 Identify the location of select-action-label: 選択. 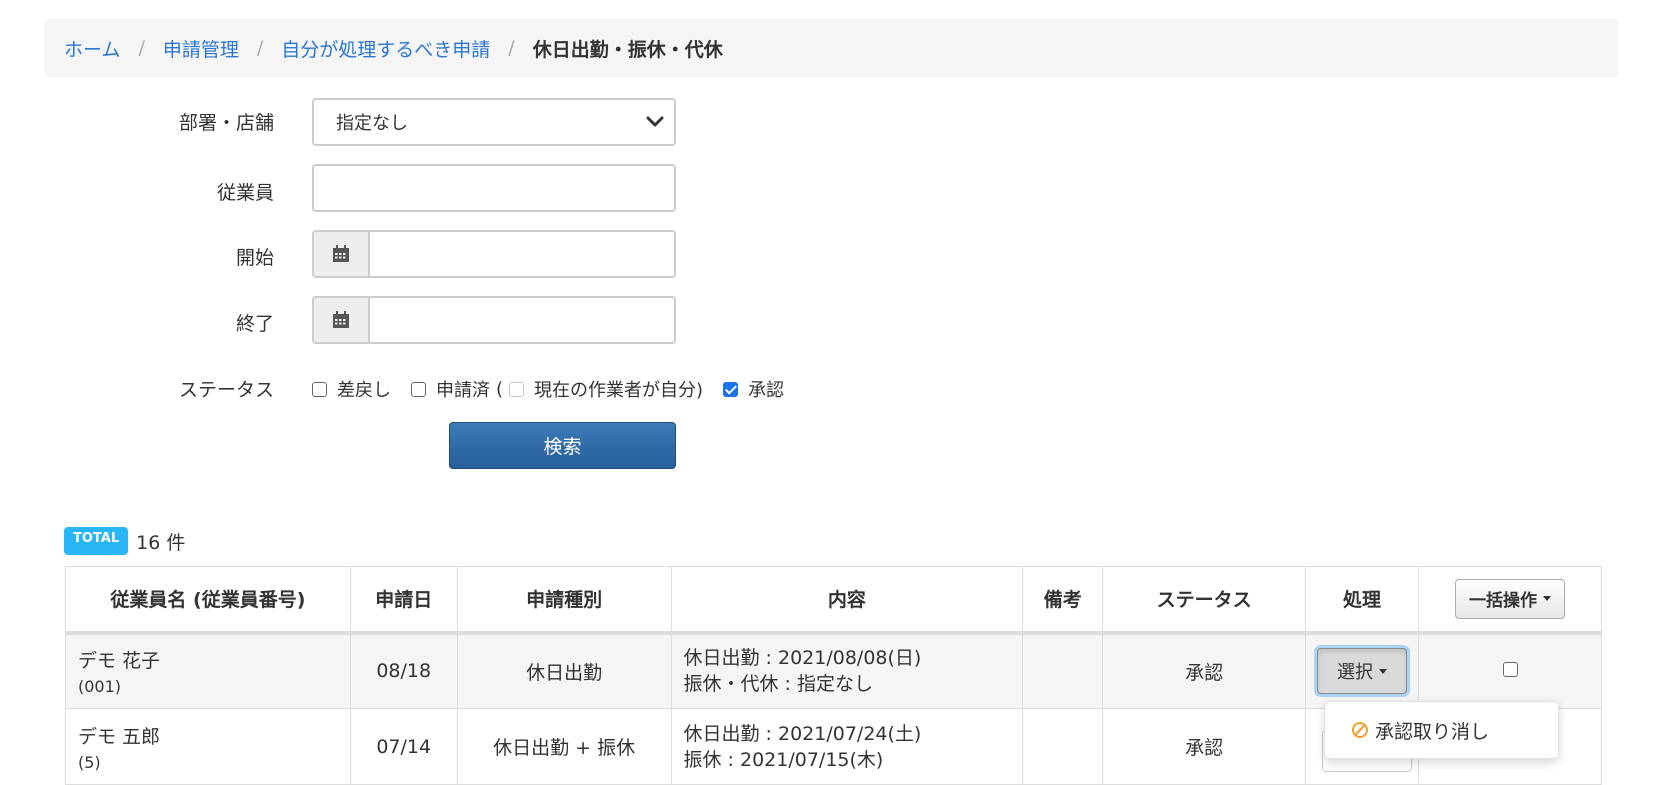
(1355, 673).